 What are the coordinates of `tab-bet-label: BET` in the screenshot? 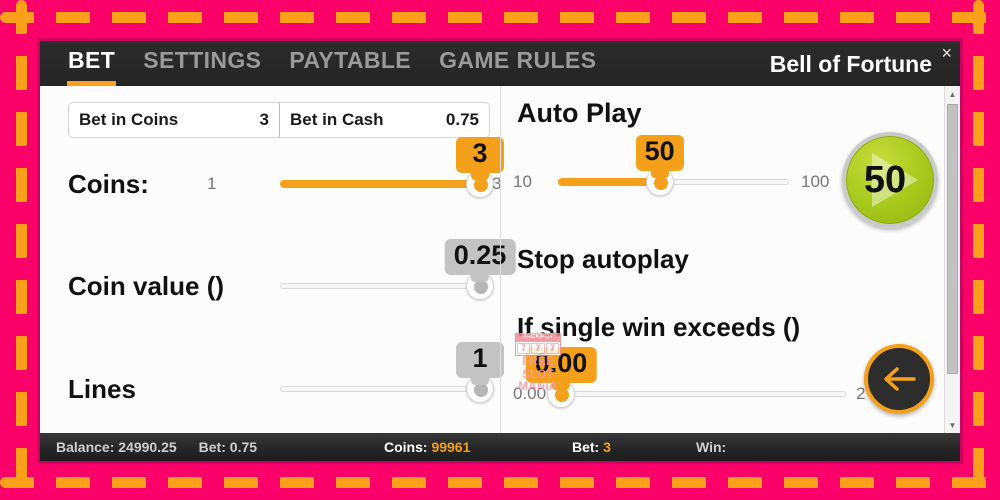 It's located at (92, 60).